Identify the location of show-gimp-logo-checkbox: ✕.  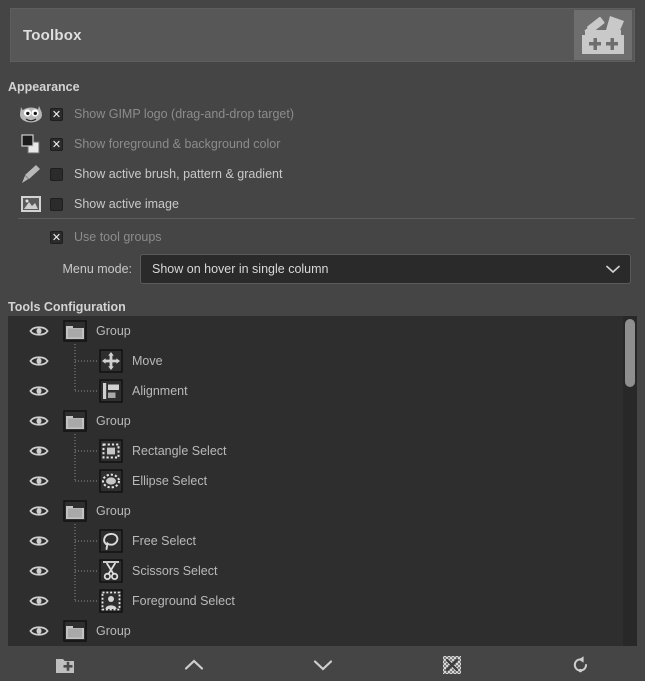
(56, 114).